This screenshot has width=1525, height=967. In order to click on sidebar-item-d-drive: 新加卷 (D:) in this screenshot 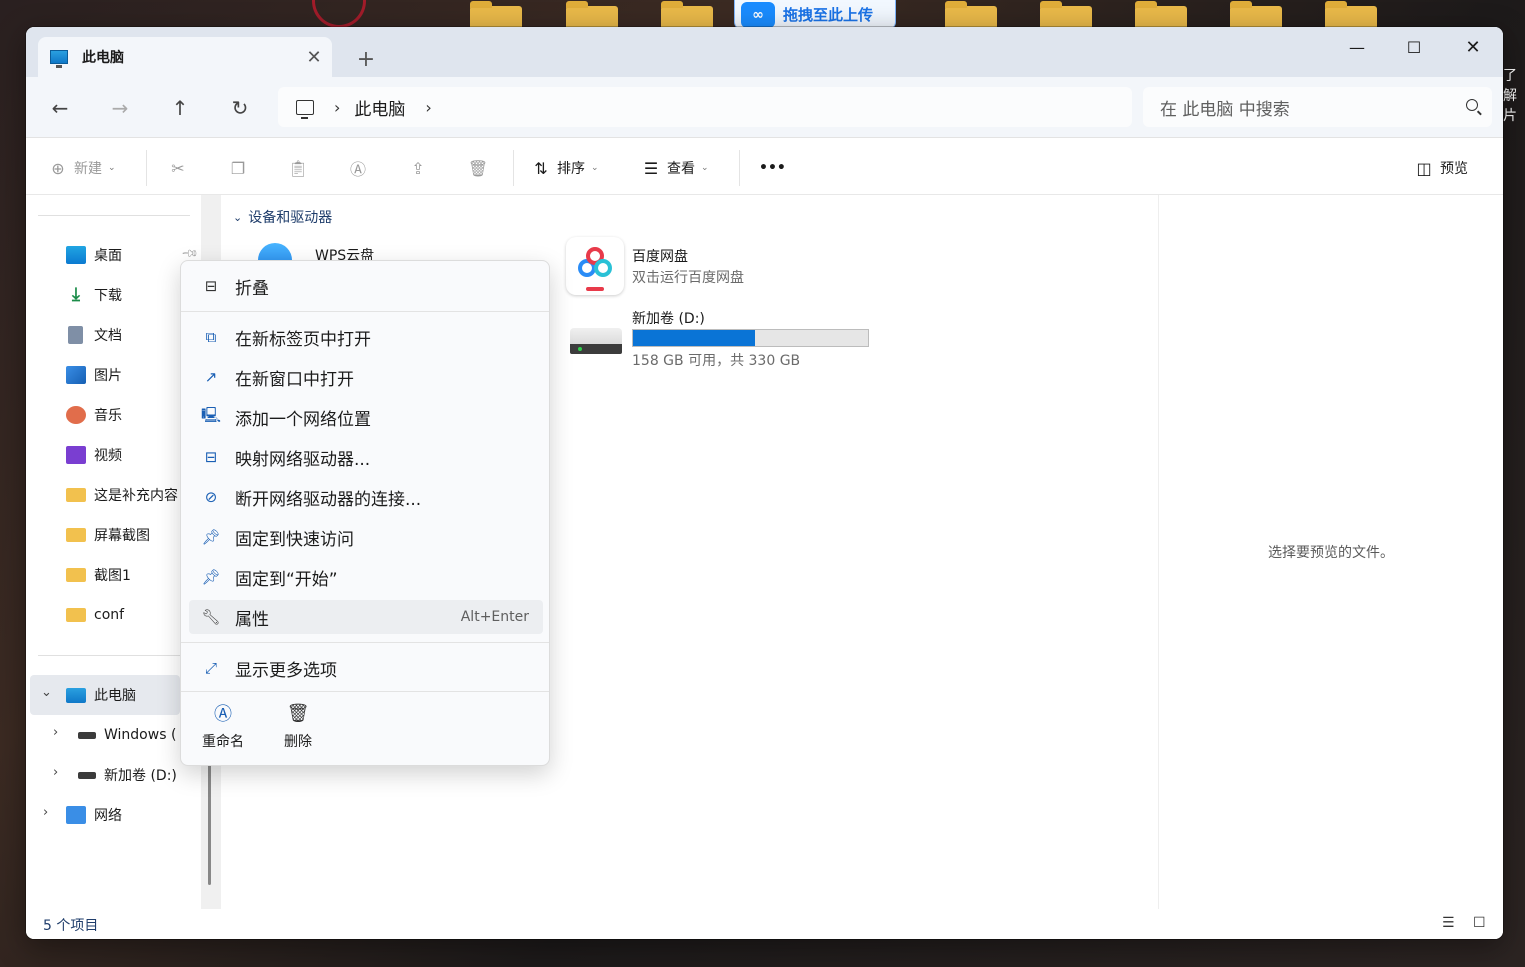, I will do `click(127, 775)`.